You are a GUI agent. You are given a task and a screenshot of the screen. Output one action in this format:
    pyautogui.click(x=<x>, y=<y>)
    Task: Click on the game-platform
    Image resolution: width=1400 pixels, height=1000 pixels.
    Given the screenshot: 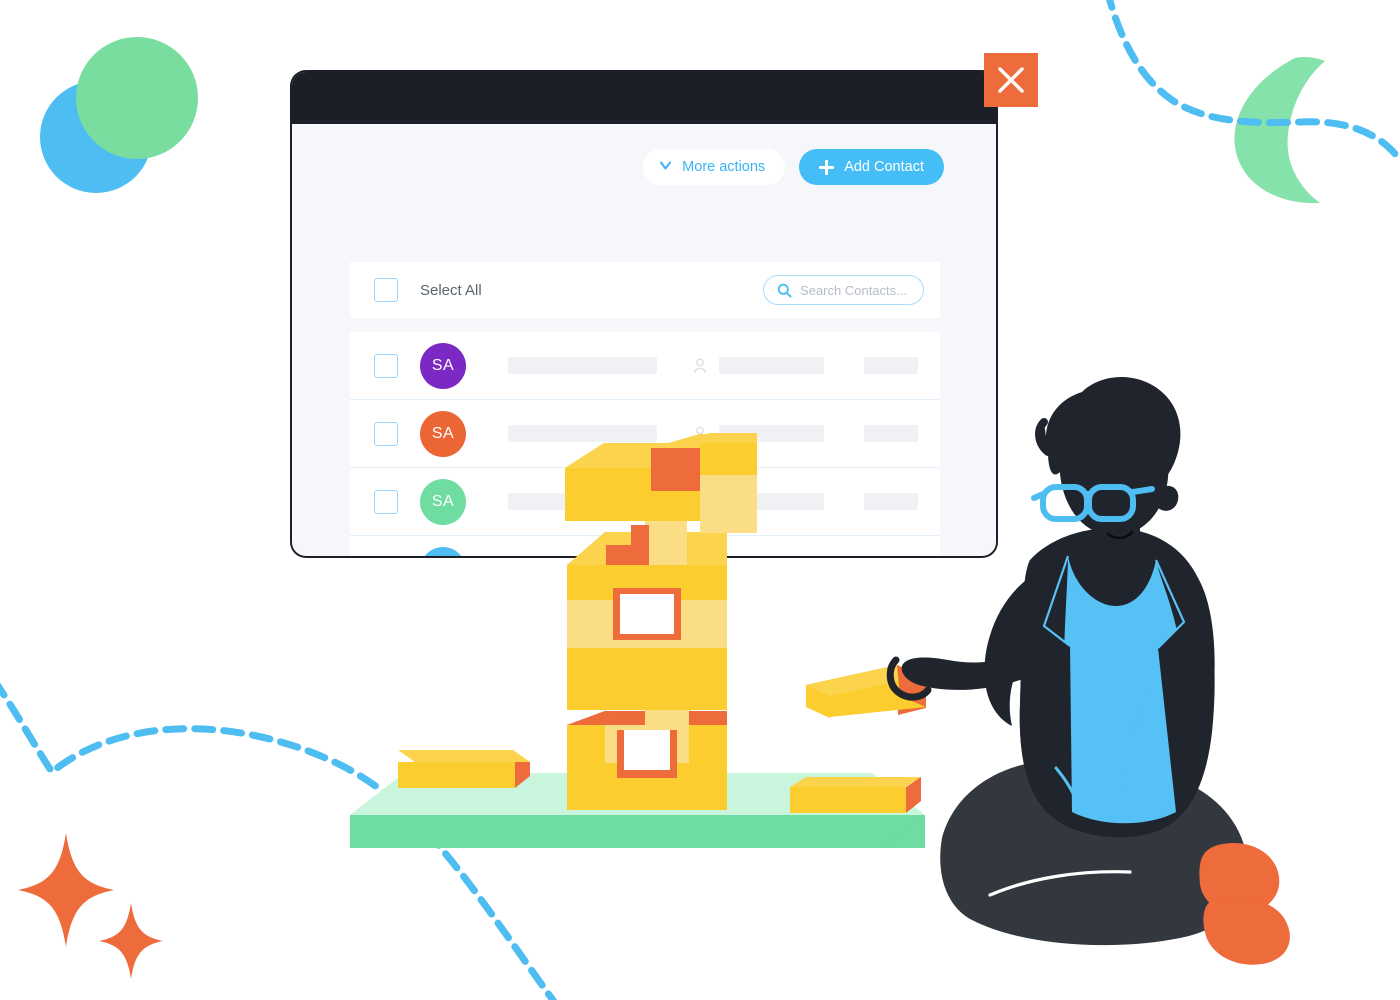 What is the action you would take?
    pyautogui.click(x=637, y=810)
    